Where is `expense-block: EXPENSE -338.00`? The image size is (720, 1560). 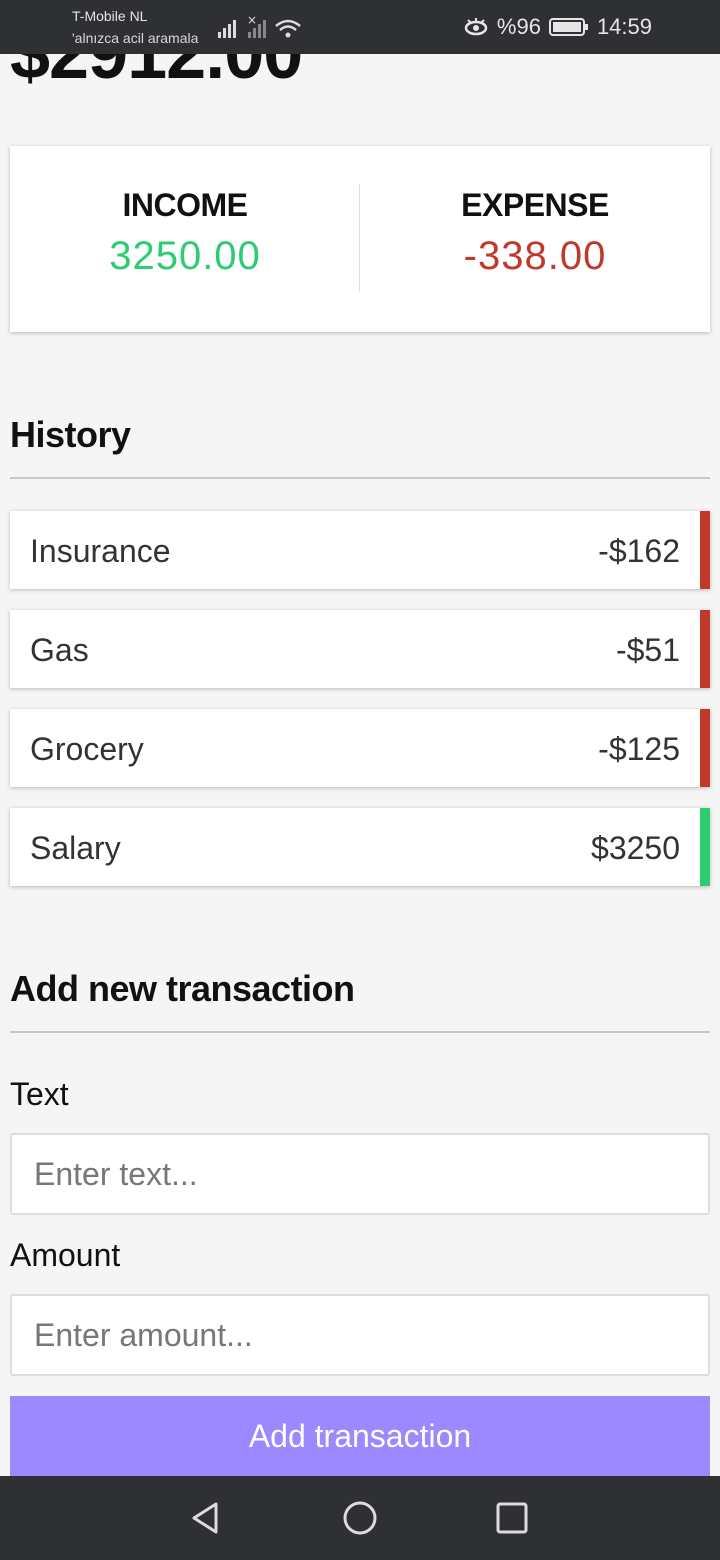 expense-block: EXPENSE -338.00 is located at coordinates (535, 234).